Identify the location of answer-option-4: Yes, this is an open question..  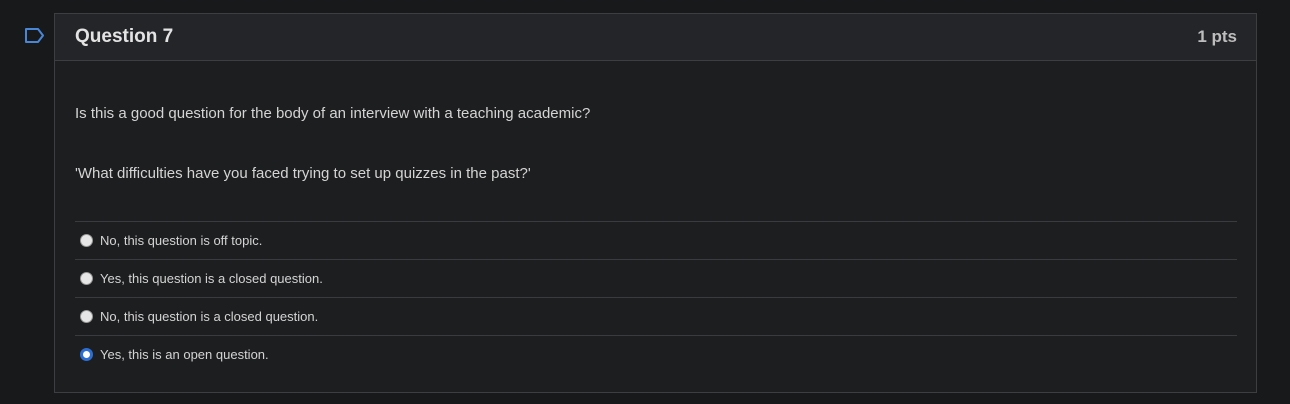
(656, 354).